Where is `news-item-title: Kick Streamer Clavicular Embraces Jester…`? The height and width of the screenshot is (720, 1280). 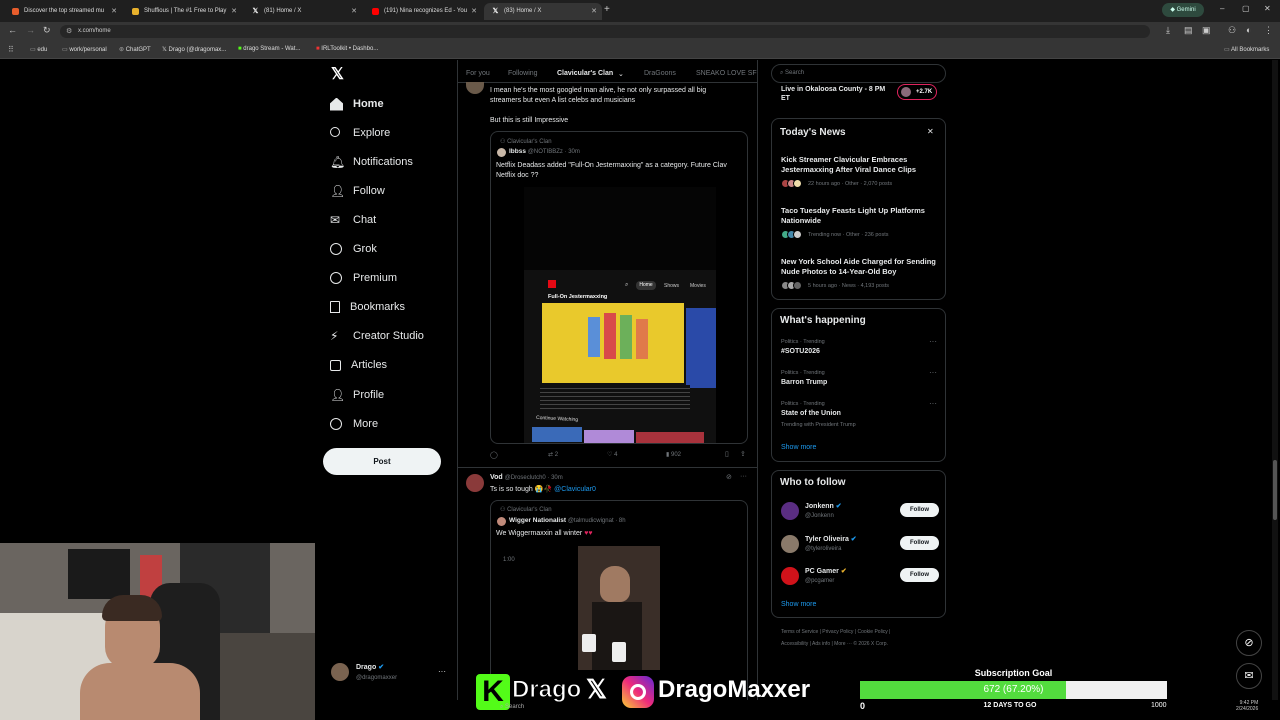 news-item-title: Kick Streamer Clavicular Embraces Jester… is located at coordinates (858, 165).